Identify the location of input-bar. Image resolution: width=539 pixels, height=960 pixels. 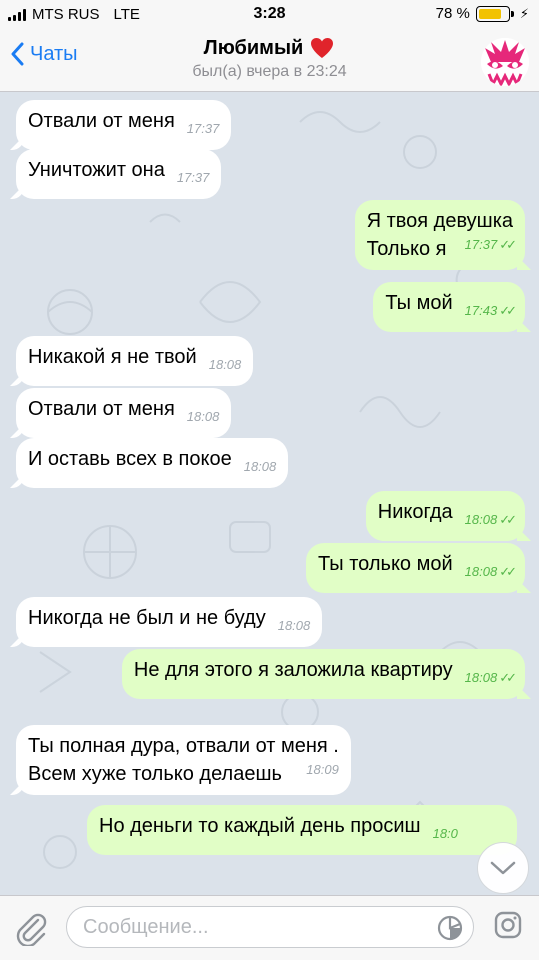
(269, 927).